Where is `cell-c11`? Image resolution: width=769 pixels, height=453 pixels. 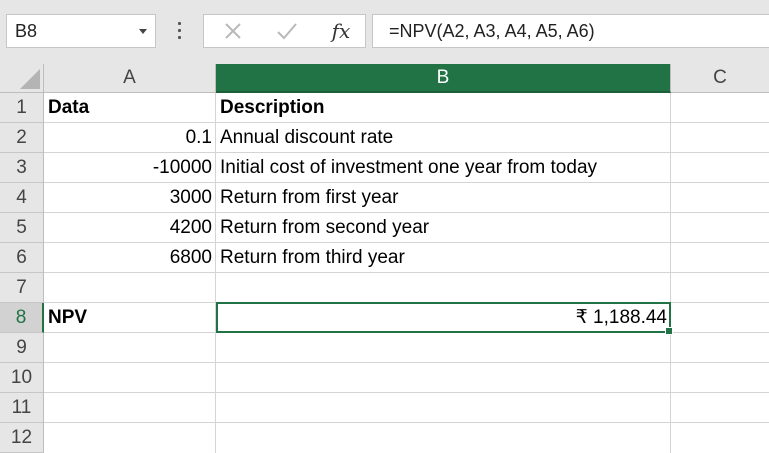
cell-c11 is located at coordinates (720, 408).